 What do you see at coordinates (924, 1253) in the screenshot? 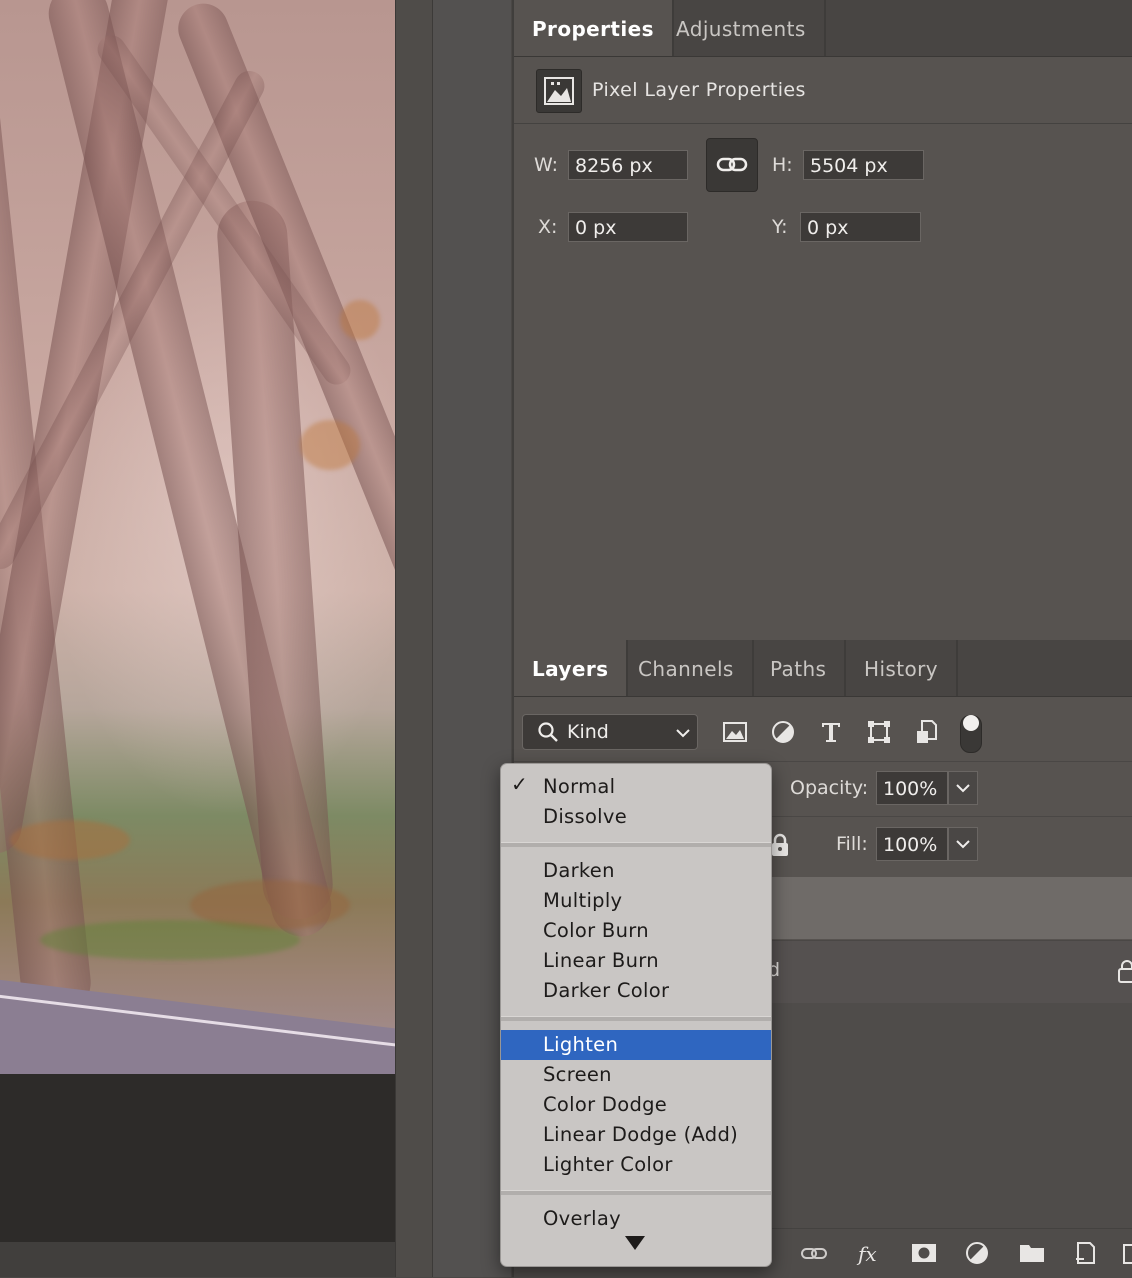
I see `layer-mask-icon` at bounding box center [924, 1253].